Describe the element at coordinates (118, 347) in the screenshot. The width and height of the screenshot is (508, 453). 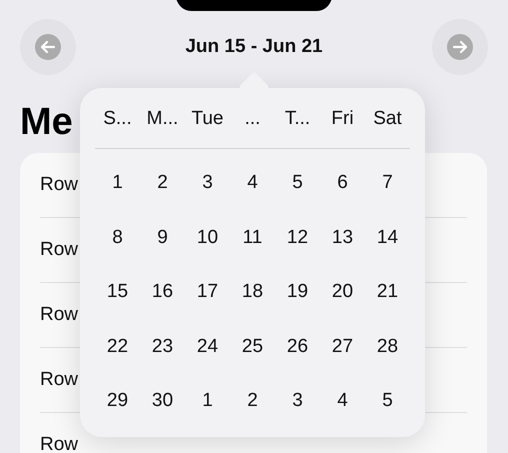
I see `calendar-day: 22` at that location.